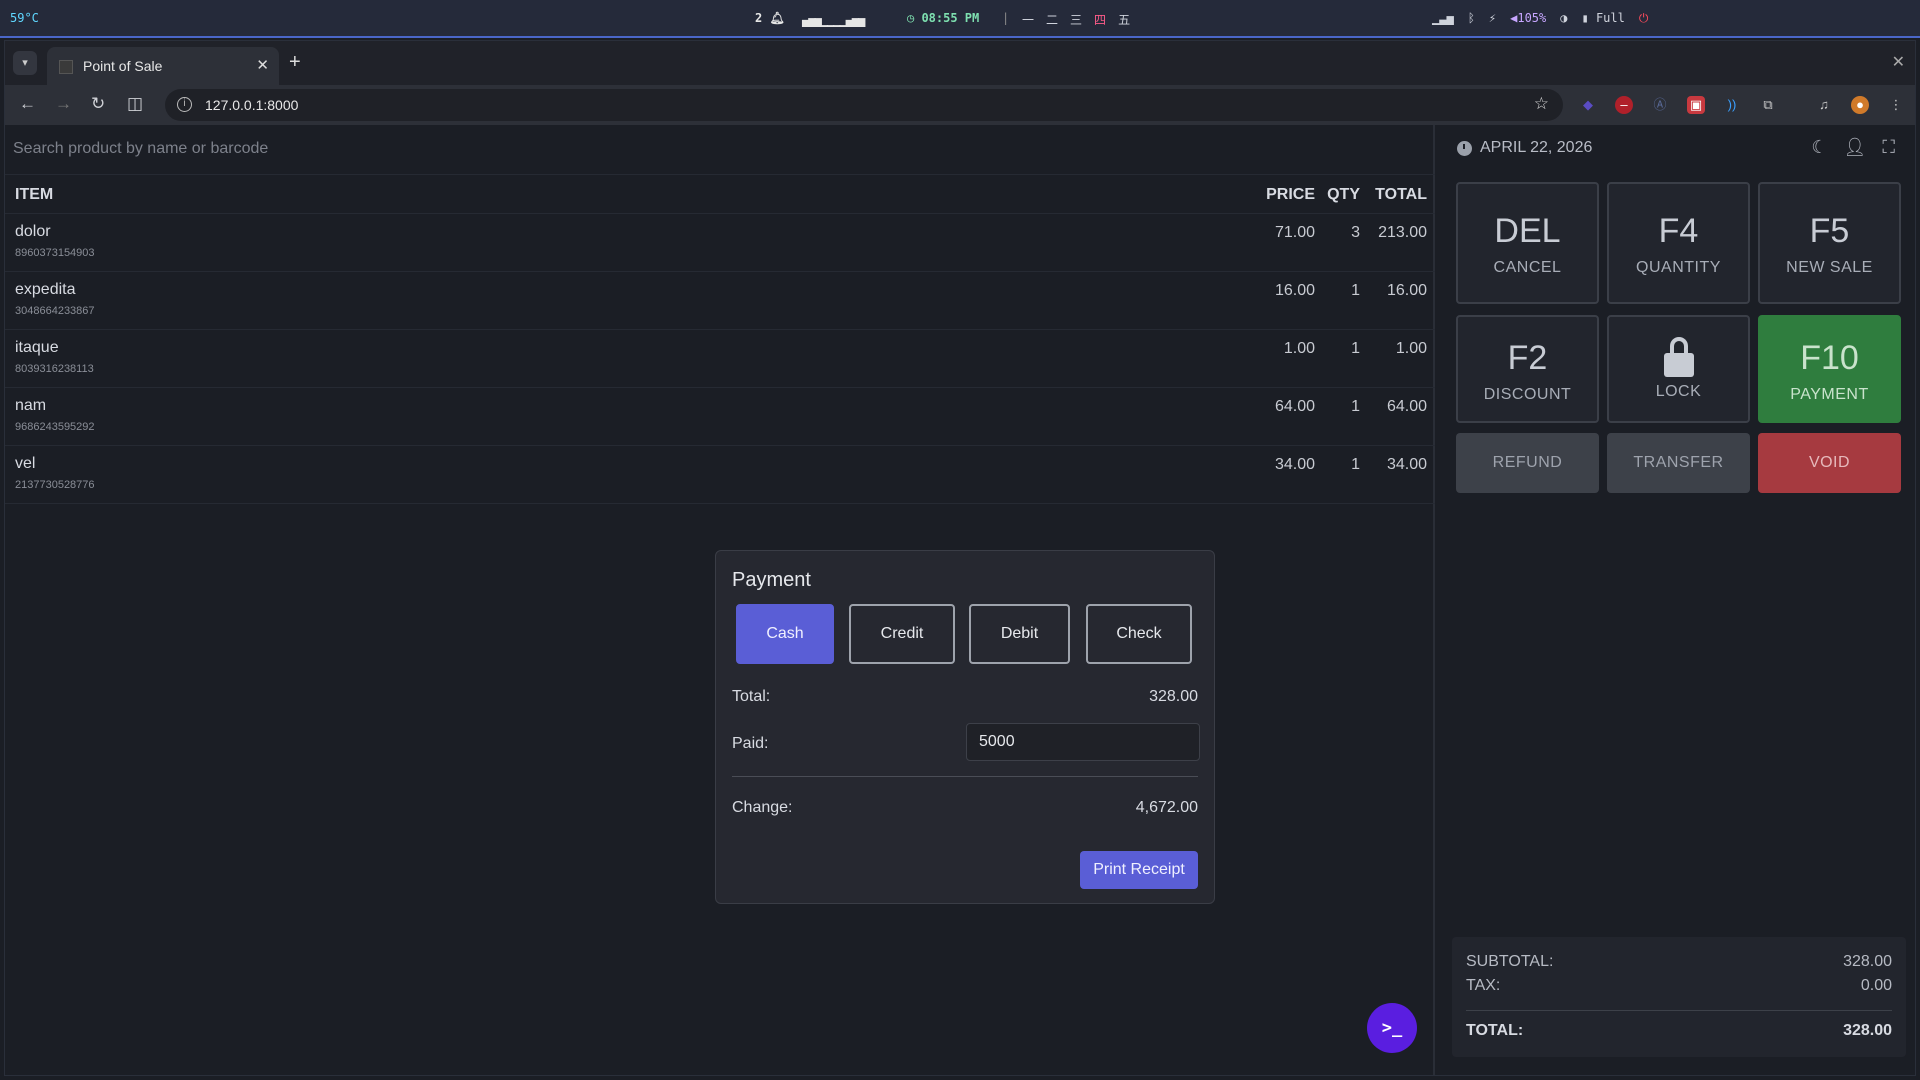 The height and width of the screenshot is (1080, 1920). What do you see at coordinates (1732, 105) in the screenshot?
I see `extension-icon-5: ))` at bounding box center [1732, 105].